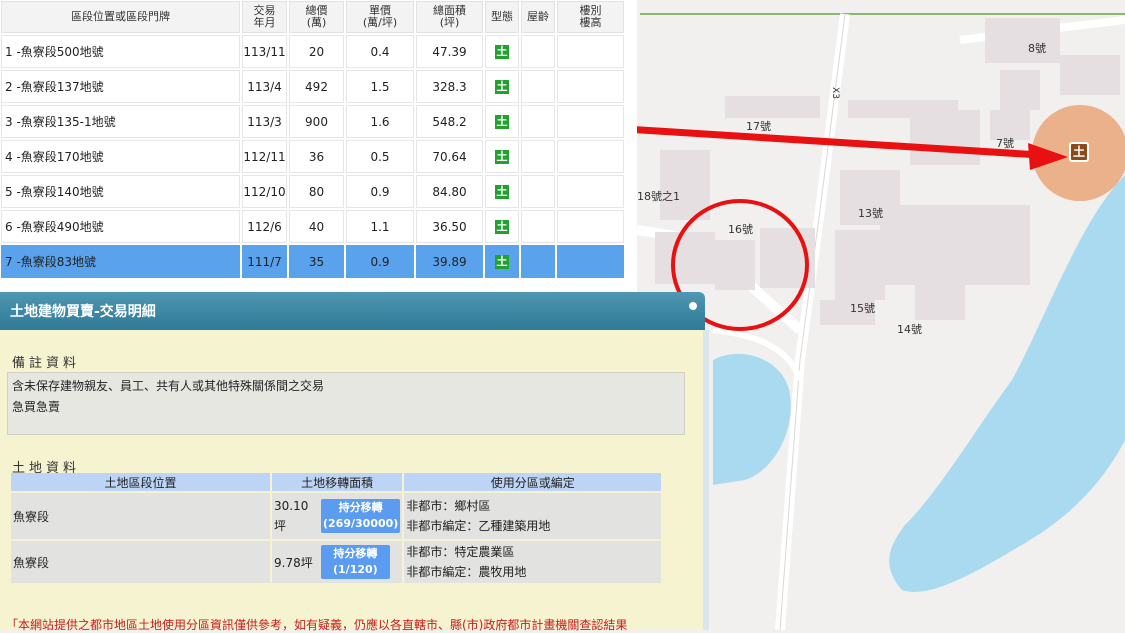 This screenshot has width=1125, height=633. I want to click on table-row: 7 -魚寮段83地號 111/7 35 0.9 39.89 土, so click(312, 261).